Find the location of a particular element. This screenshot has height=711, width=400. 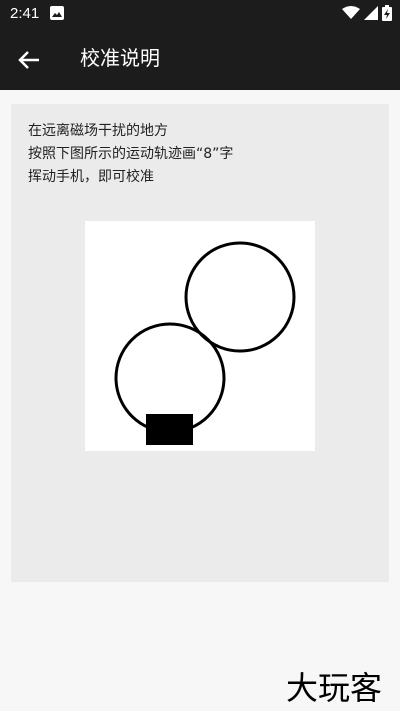

instructions-text: 在远离磁场干扰的地方 按照下图所示的运动轨迹画“8”字 挥动手机，即可校准 is located at coordinates (130, 154).